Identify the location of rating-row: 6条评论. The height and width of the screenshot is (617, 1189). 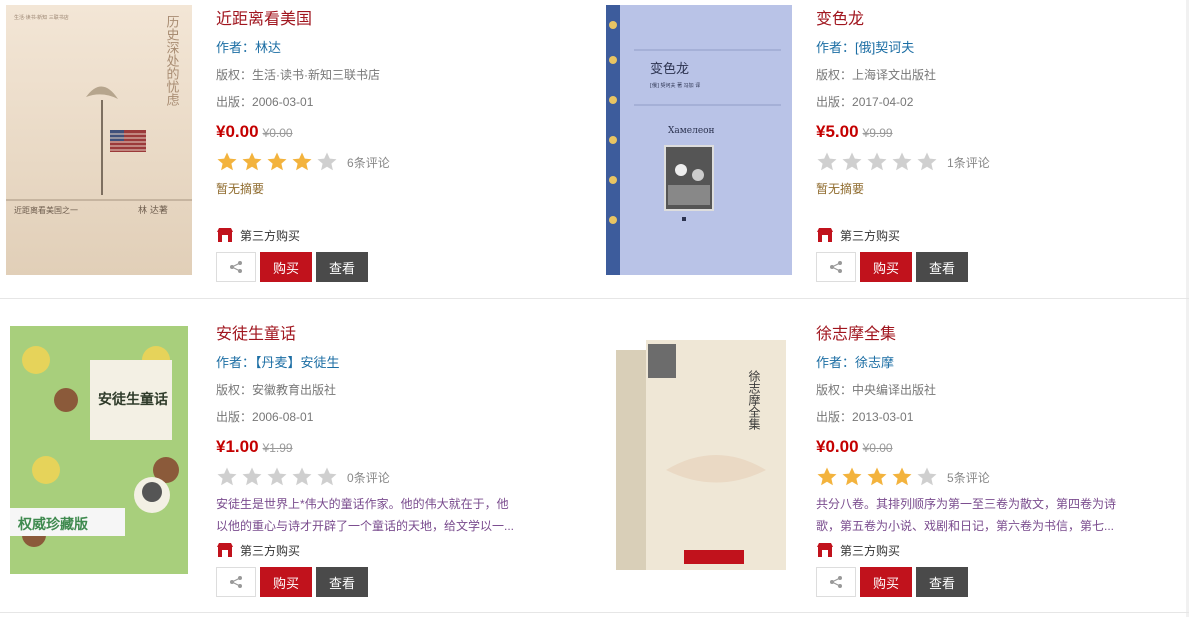
(376, 162).